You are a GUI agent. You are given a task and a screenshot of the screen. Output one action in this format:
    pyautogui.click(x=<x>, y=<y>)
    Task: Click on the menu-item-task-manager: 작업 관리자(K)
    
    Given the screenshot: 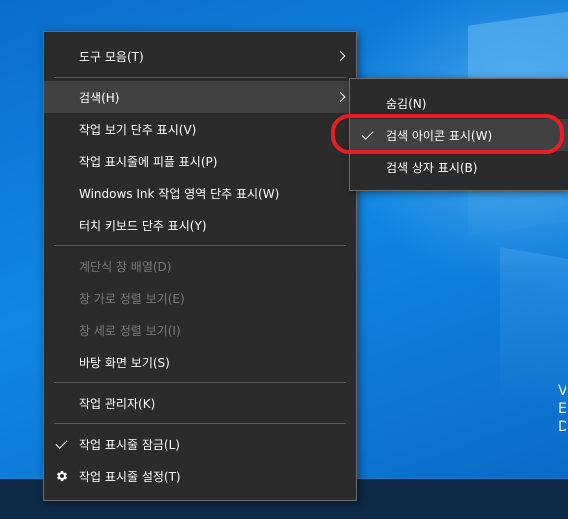 What is the action you would take?
    pyautogui.click(x=200, y=403)
    